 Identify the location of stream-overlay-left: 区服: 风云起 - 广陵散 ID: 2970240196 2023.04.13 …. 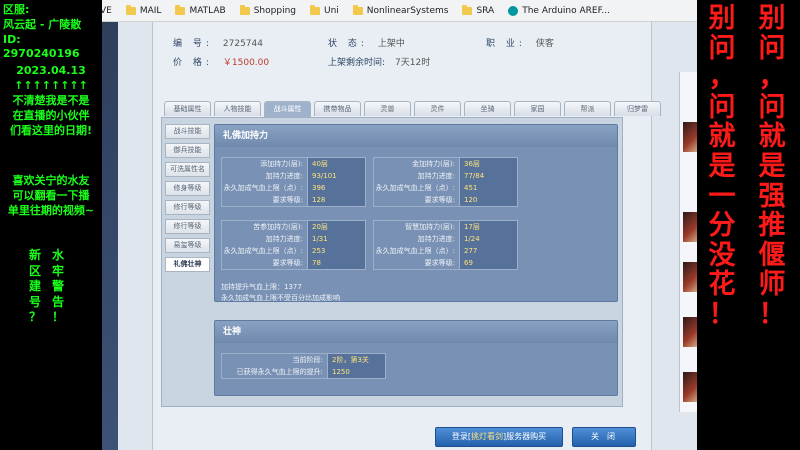
(51, 225).